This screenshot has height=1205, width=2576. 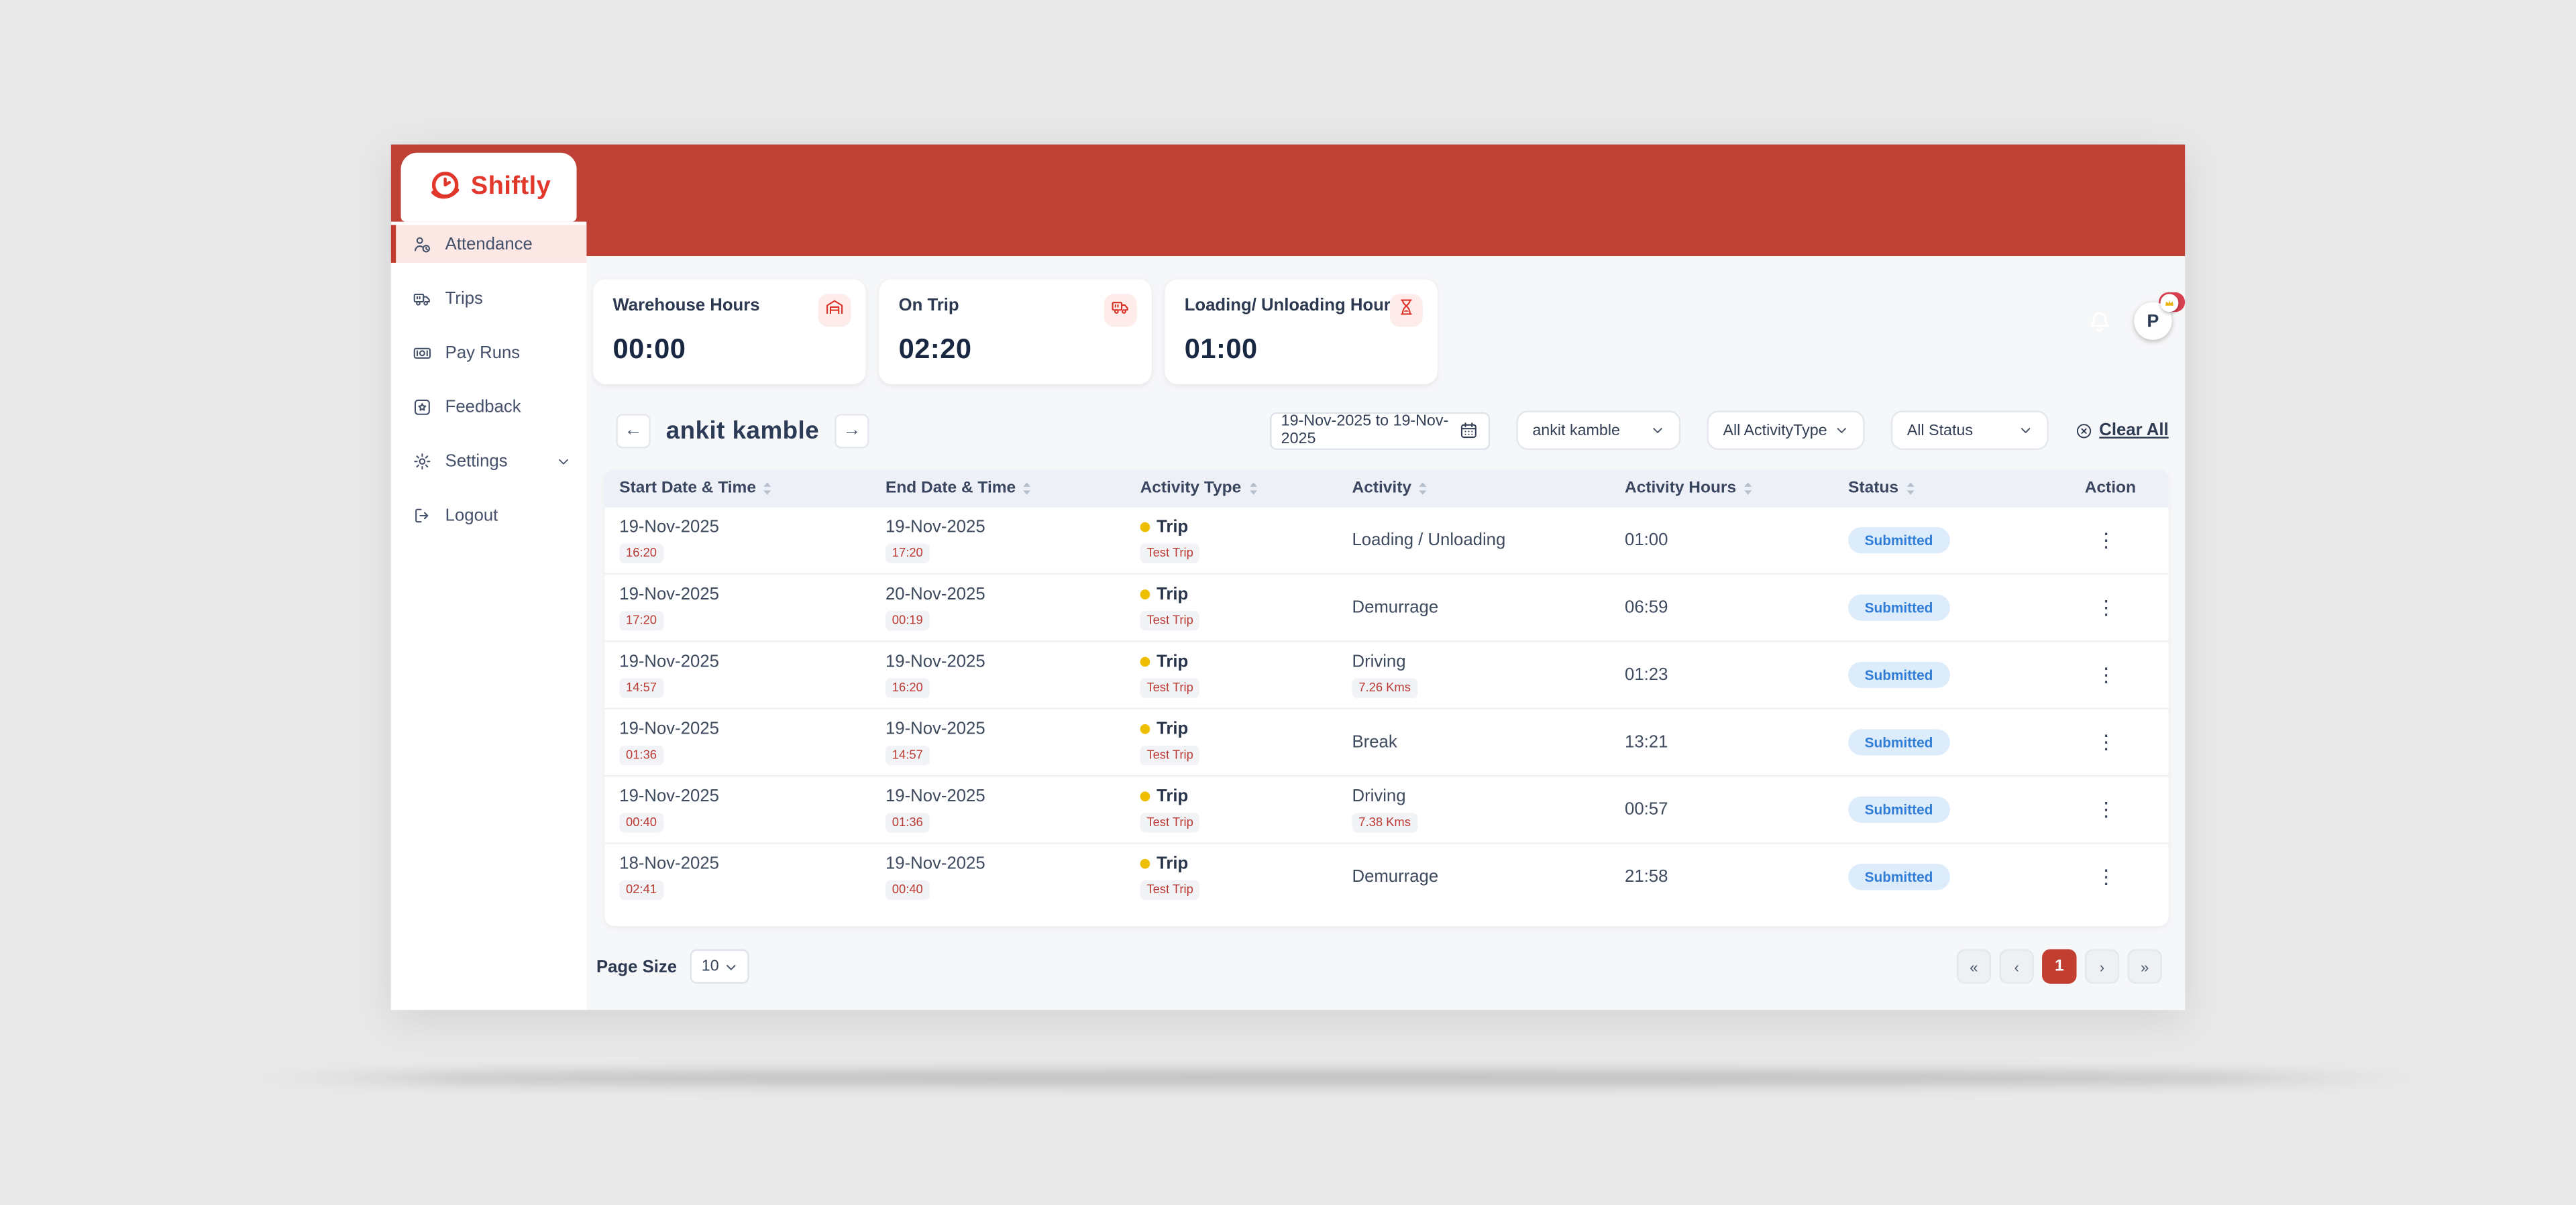 I want to click on status-badge: Submitted, so click(x=1898, y=742).